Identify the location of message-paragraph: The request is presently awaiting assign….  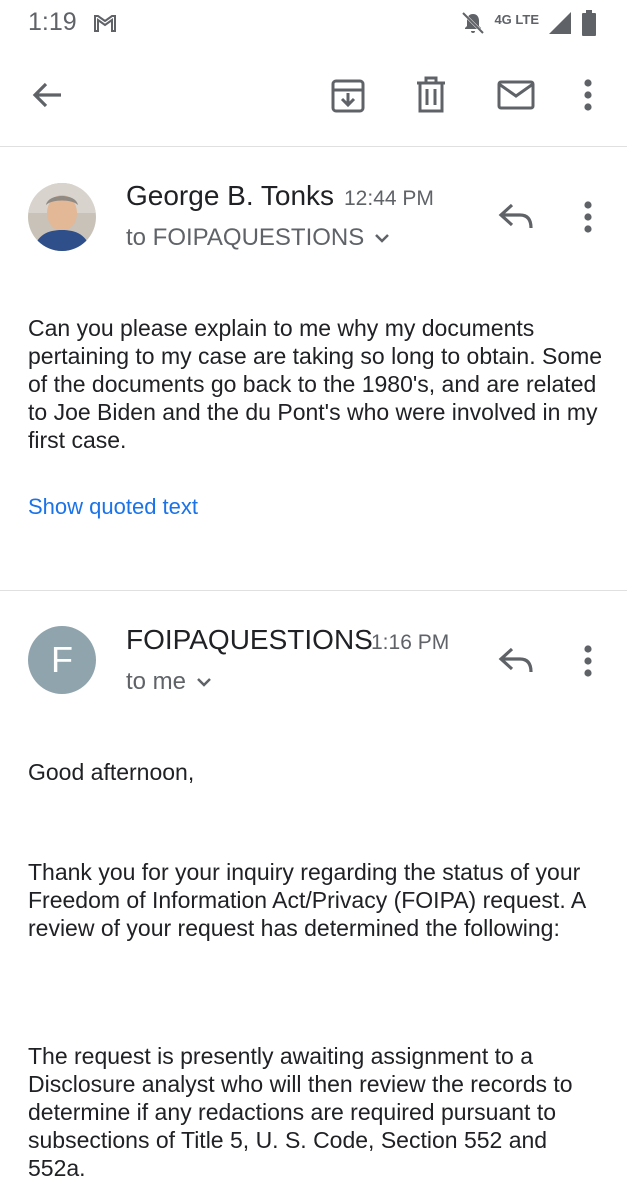
(300, 1112).